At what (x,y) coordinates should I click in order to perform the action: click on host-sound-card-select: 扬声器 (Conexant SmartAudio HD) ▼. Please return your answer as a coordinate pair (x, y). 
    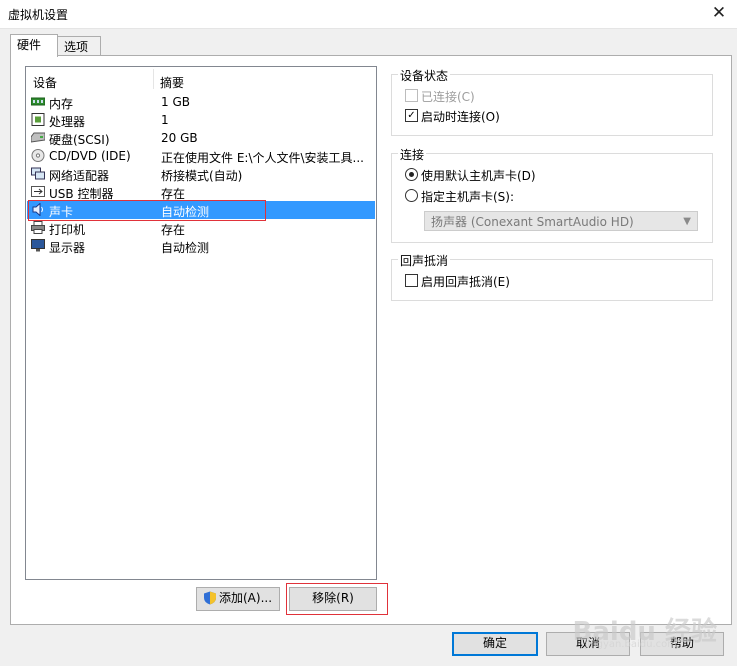
    Looking at the image, I should click on (561, 221).